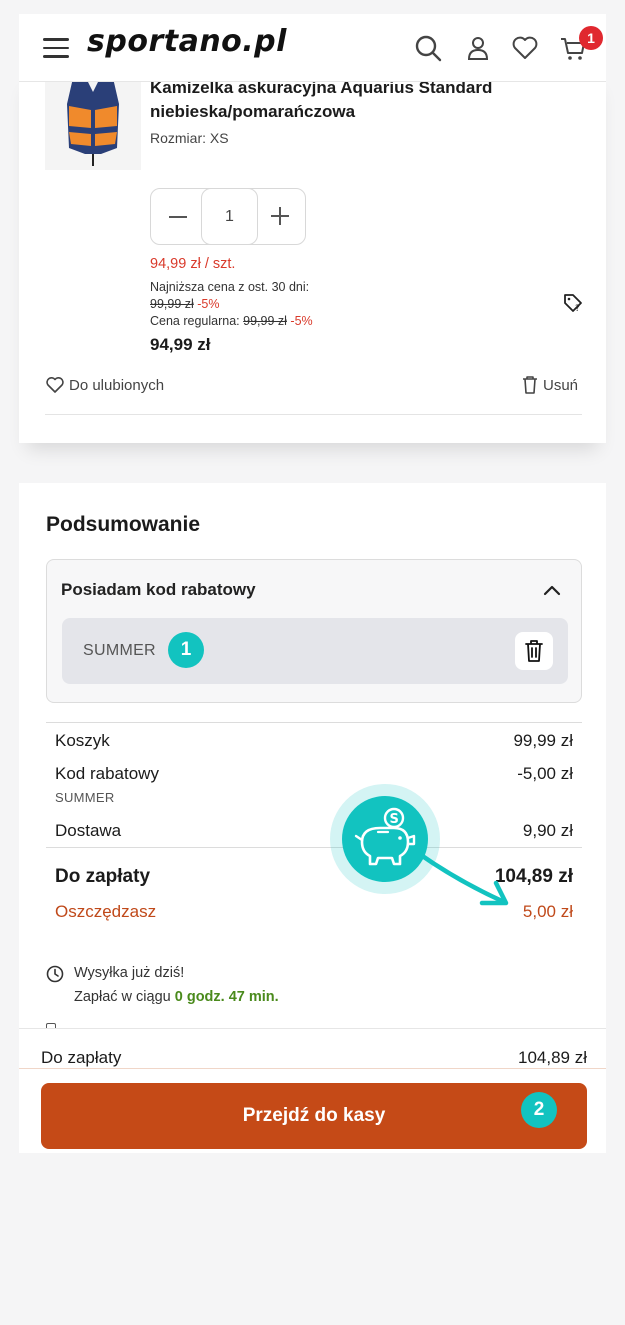 The width and height of the screenshot is (625, 1325). What do you see at coordinates (573, 303) in the screenshot?
I see `price-tag-info-icon: ?` at bounding box center [573, 303].